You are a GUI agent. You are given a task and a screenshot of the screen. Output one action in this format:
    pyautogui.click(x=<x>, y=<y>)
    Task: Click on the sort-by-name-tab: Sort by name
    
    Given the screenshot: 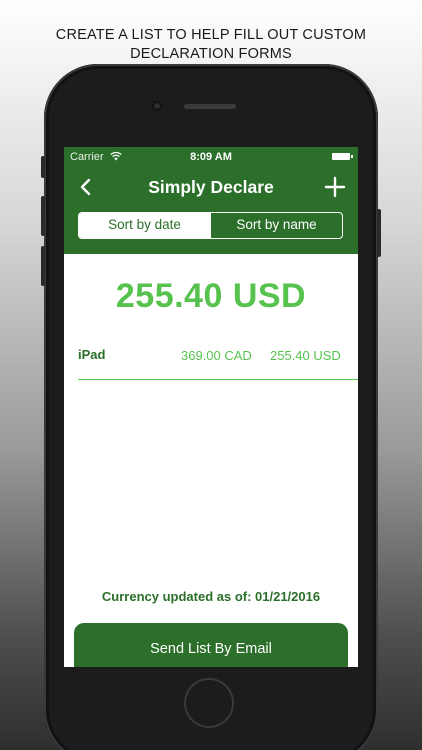 What is the action you would take?
    pyautogui.click(x=276, y=225)
    